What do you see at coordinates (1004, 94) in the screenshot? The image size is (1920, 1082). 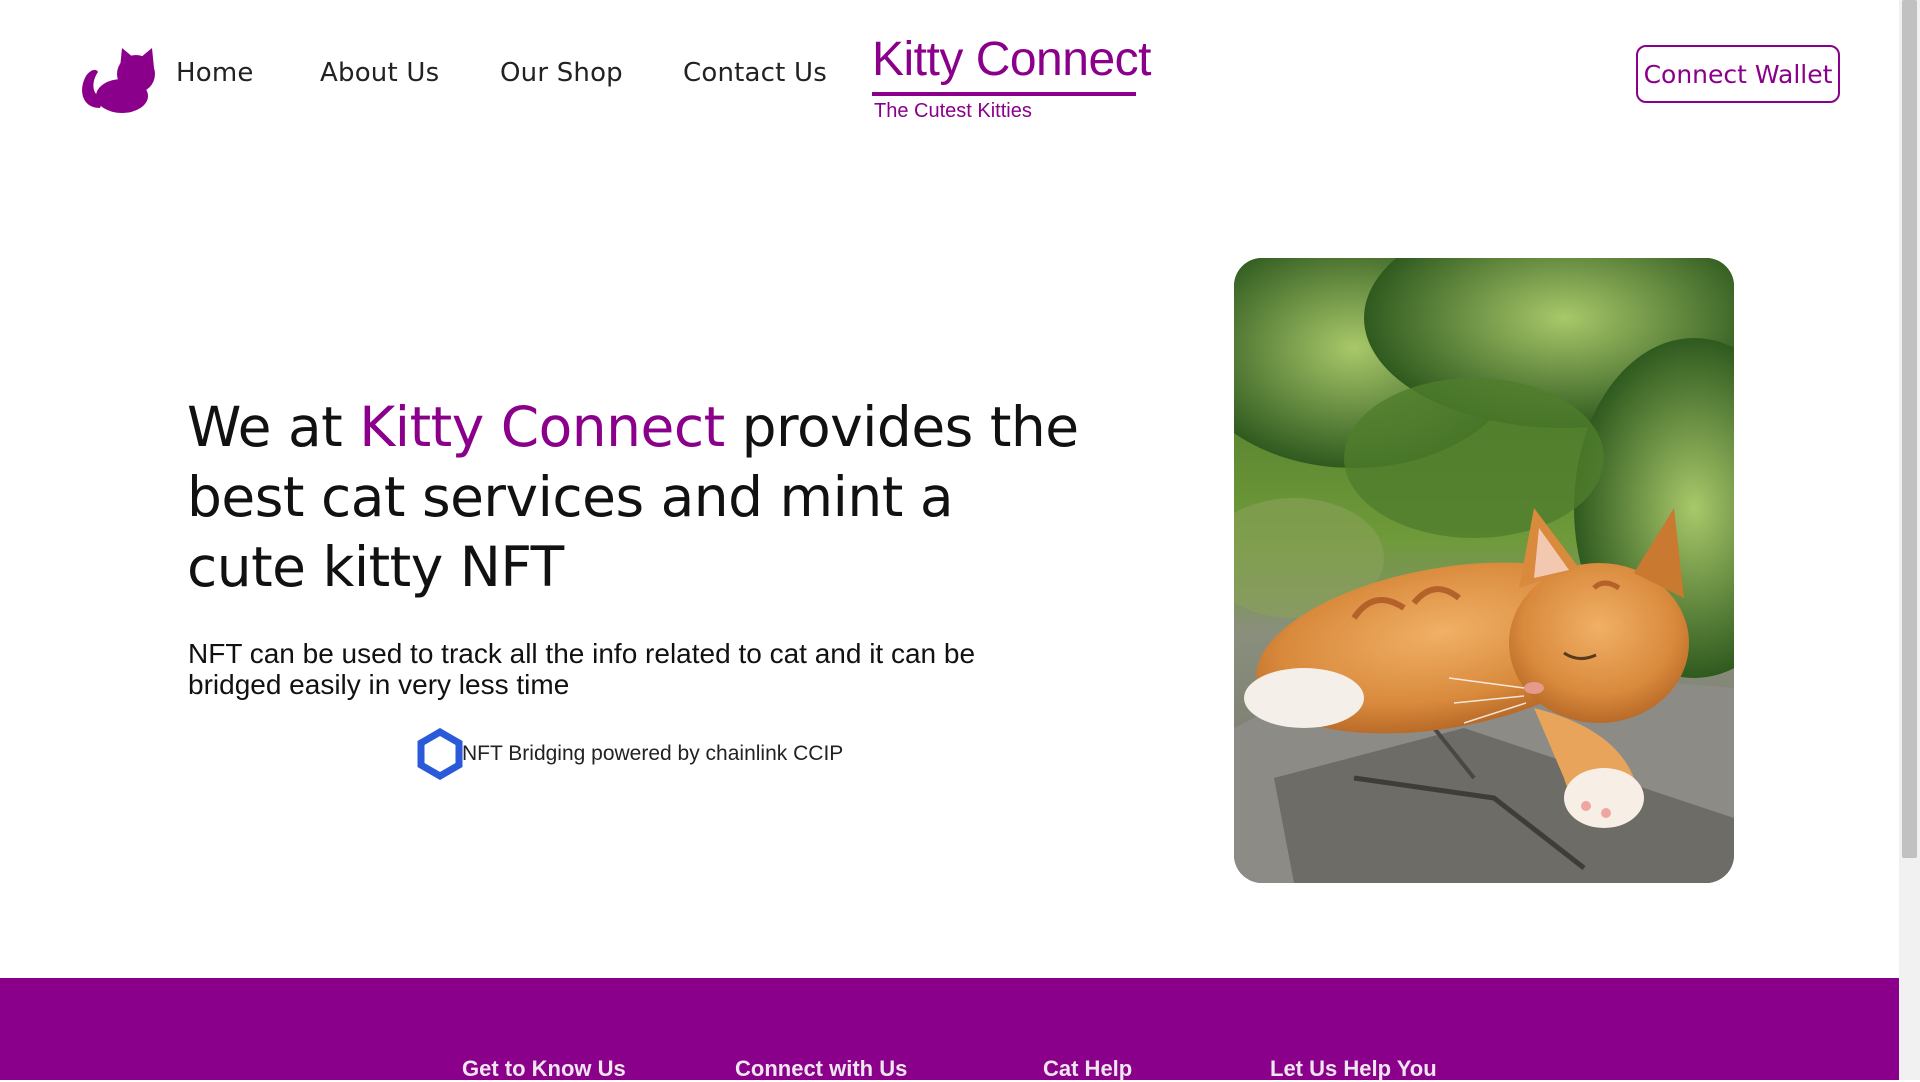 I see `brand-underline` at bounding box center [1004, 94].